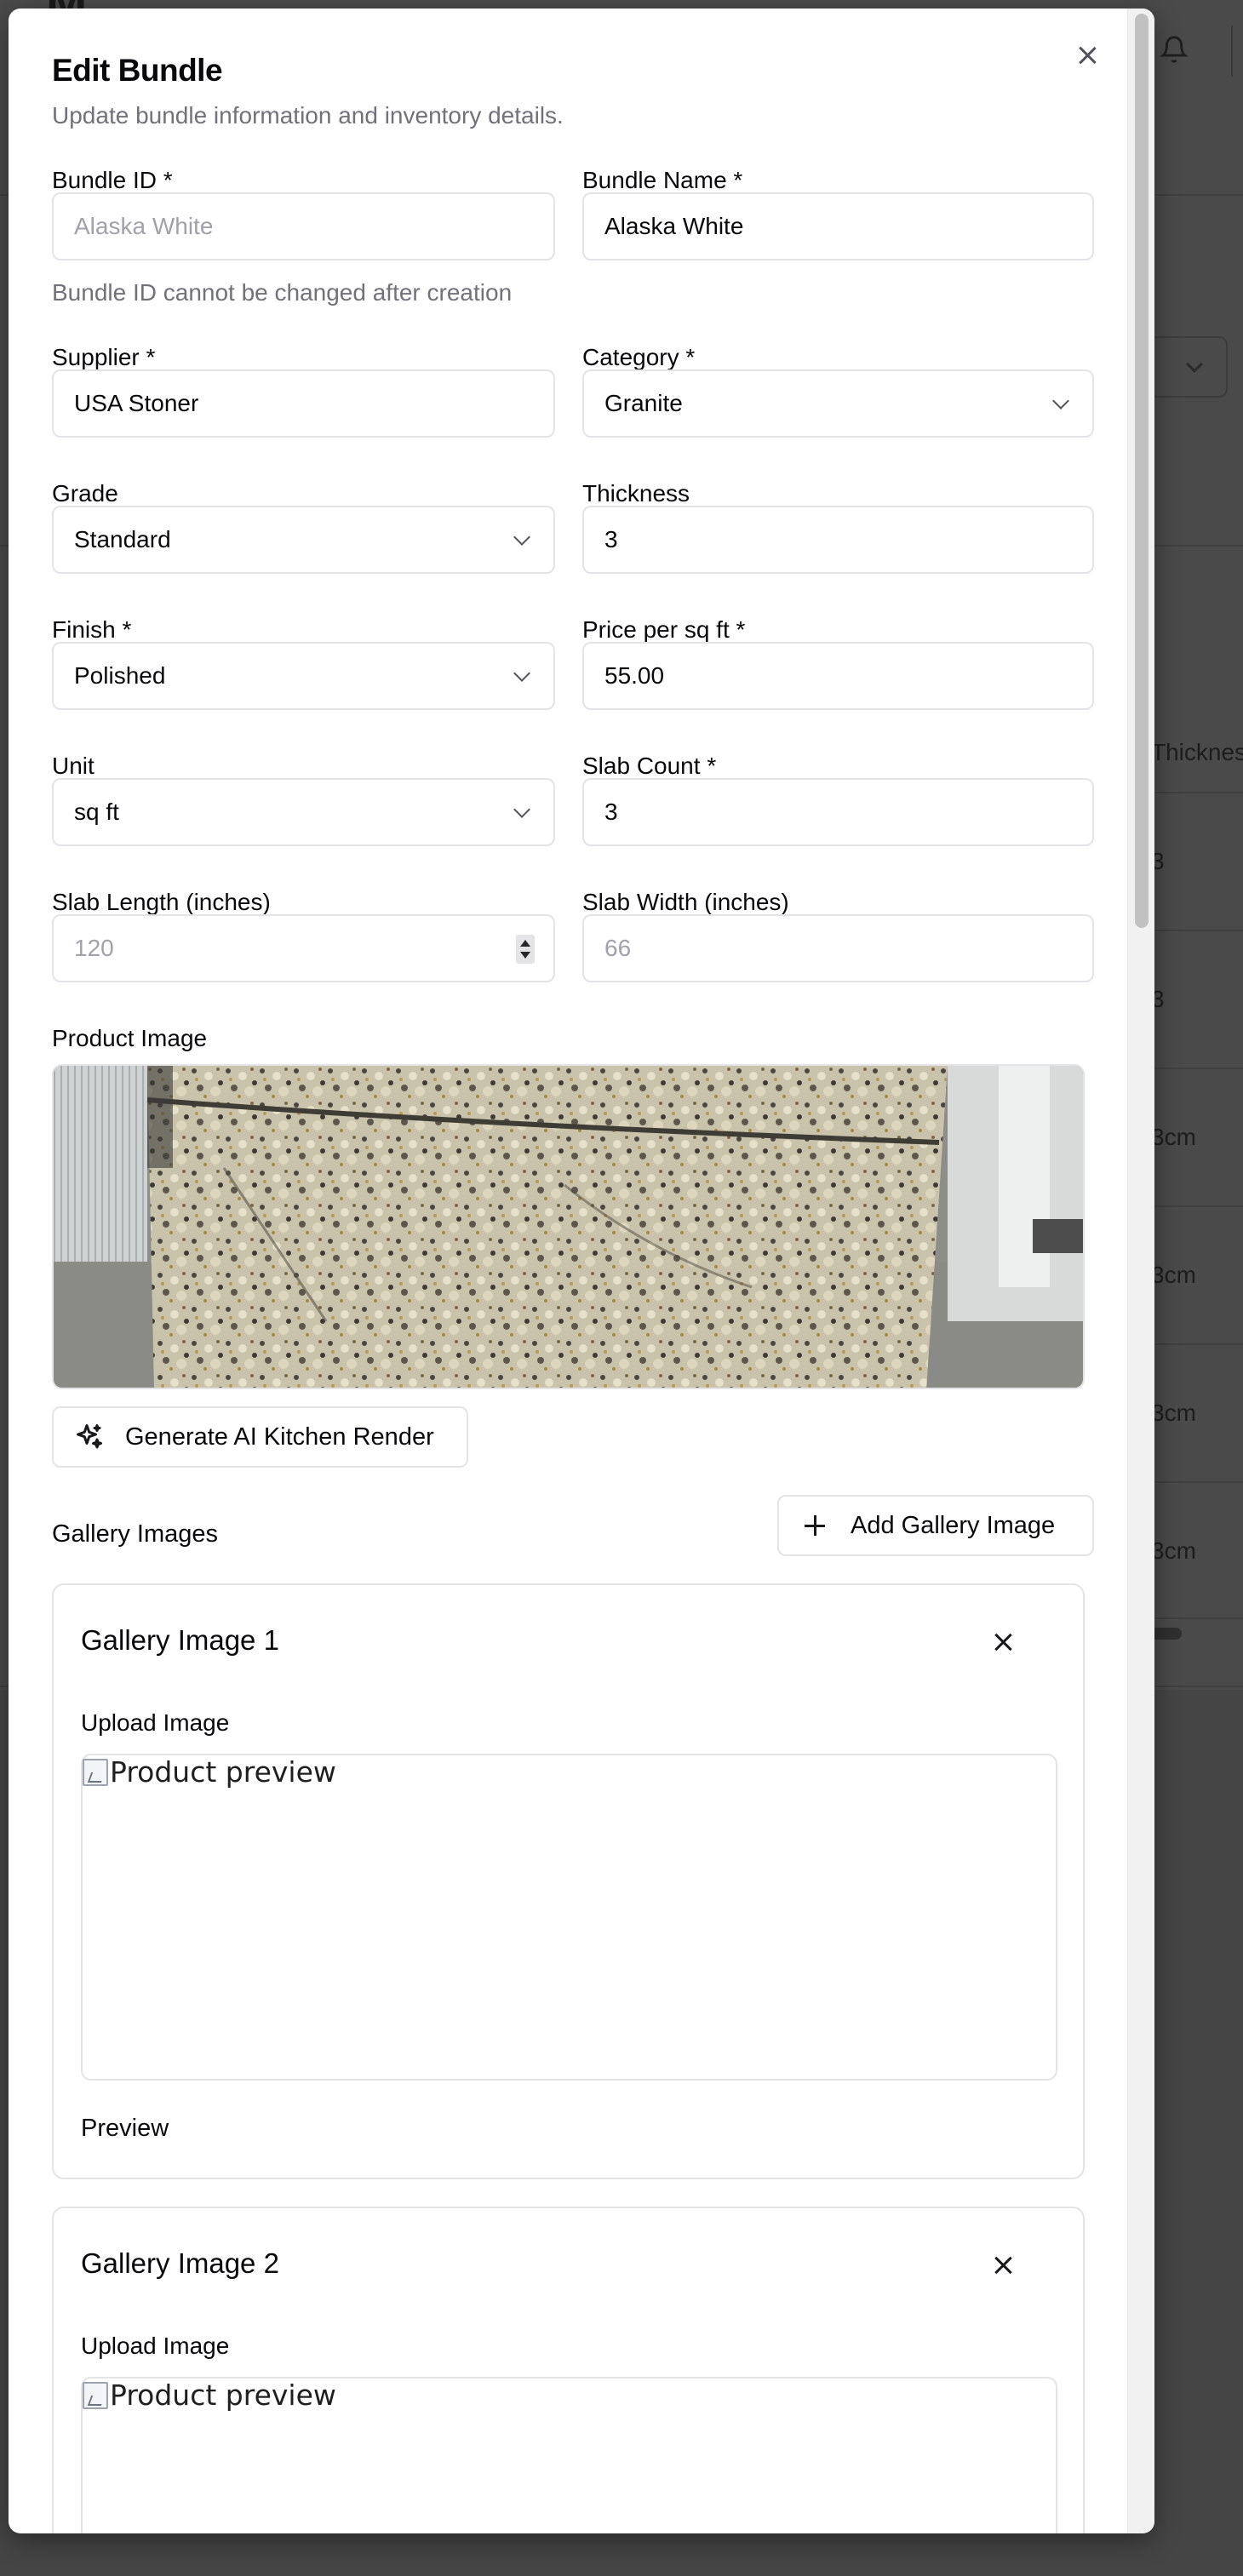 The image size is (1243, 2576). Describe the element at coordinates (92, 630) in the screenshot. I see `finish-label: Finish *` at that location.